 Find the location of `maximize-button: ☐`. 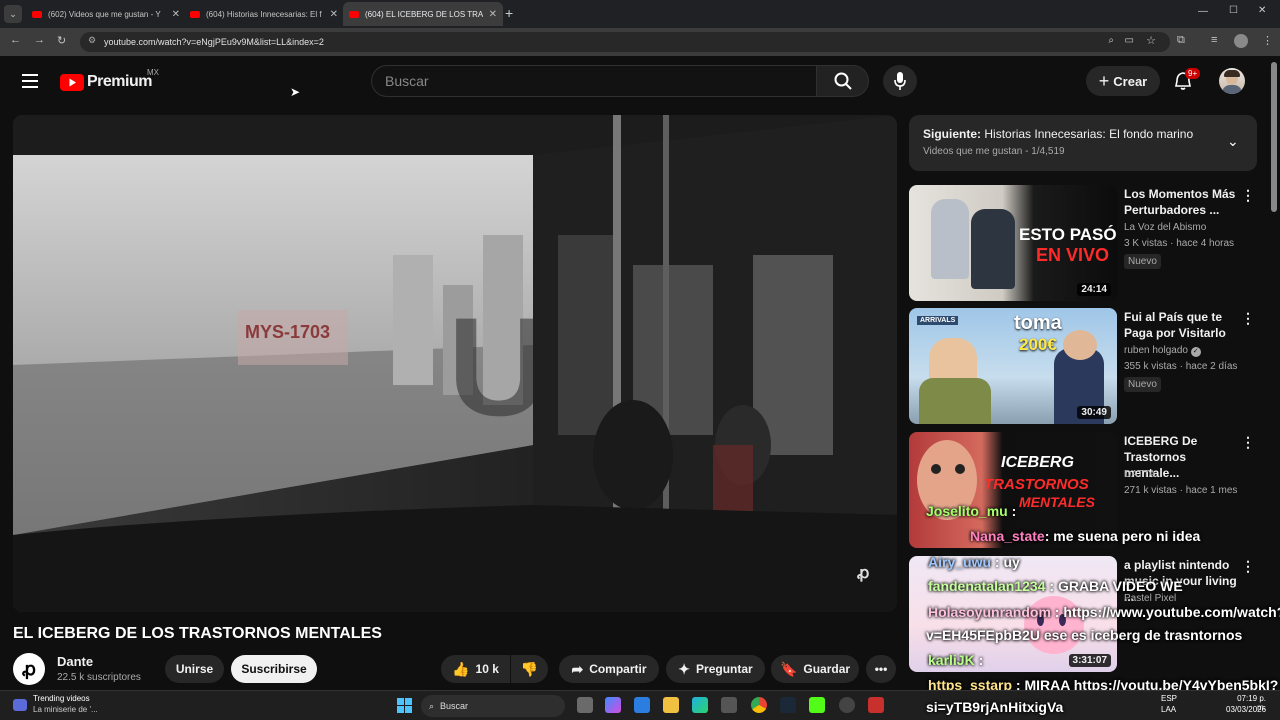

maximize-button: ☐ is located at coordinates (1233, 10).